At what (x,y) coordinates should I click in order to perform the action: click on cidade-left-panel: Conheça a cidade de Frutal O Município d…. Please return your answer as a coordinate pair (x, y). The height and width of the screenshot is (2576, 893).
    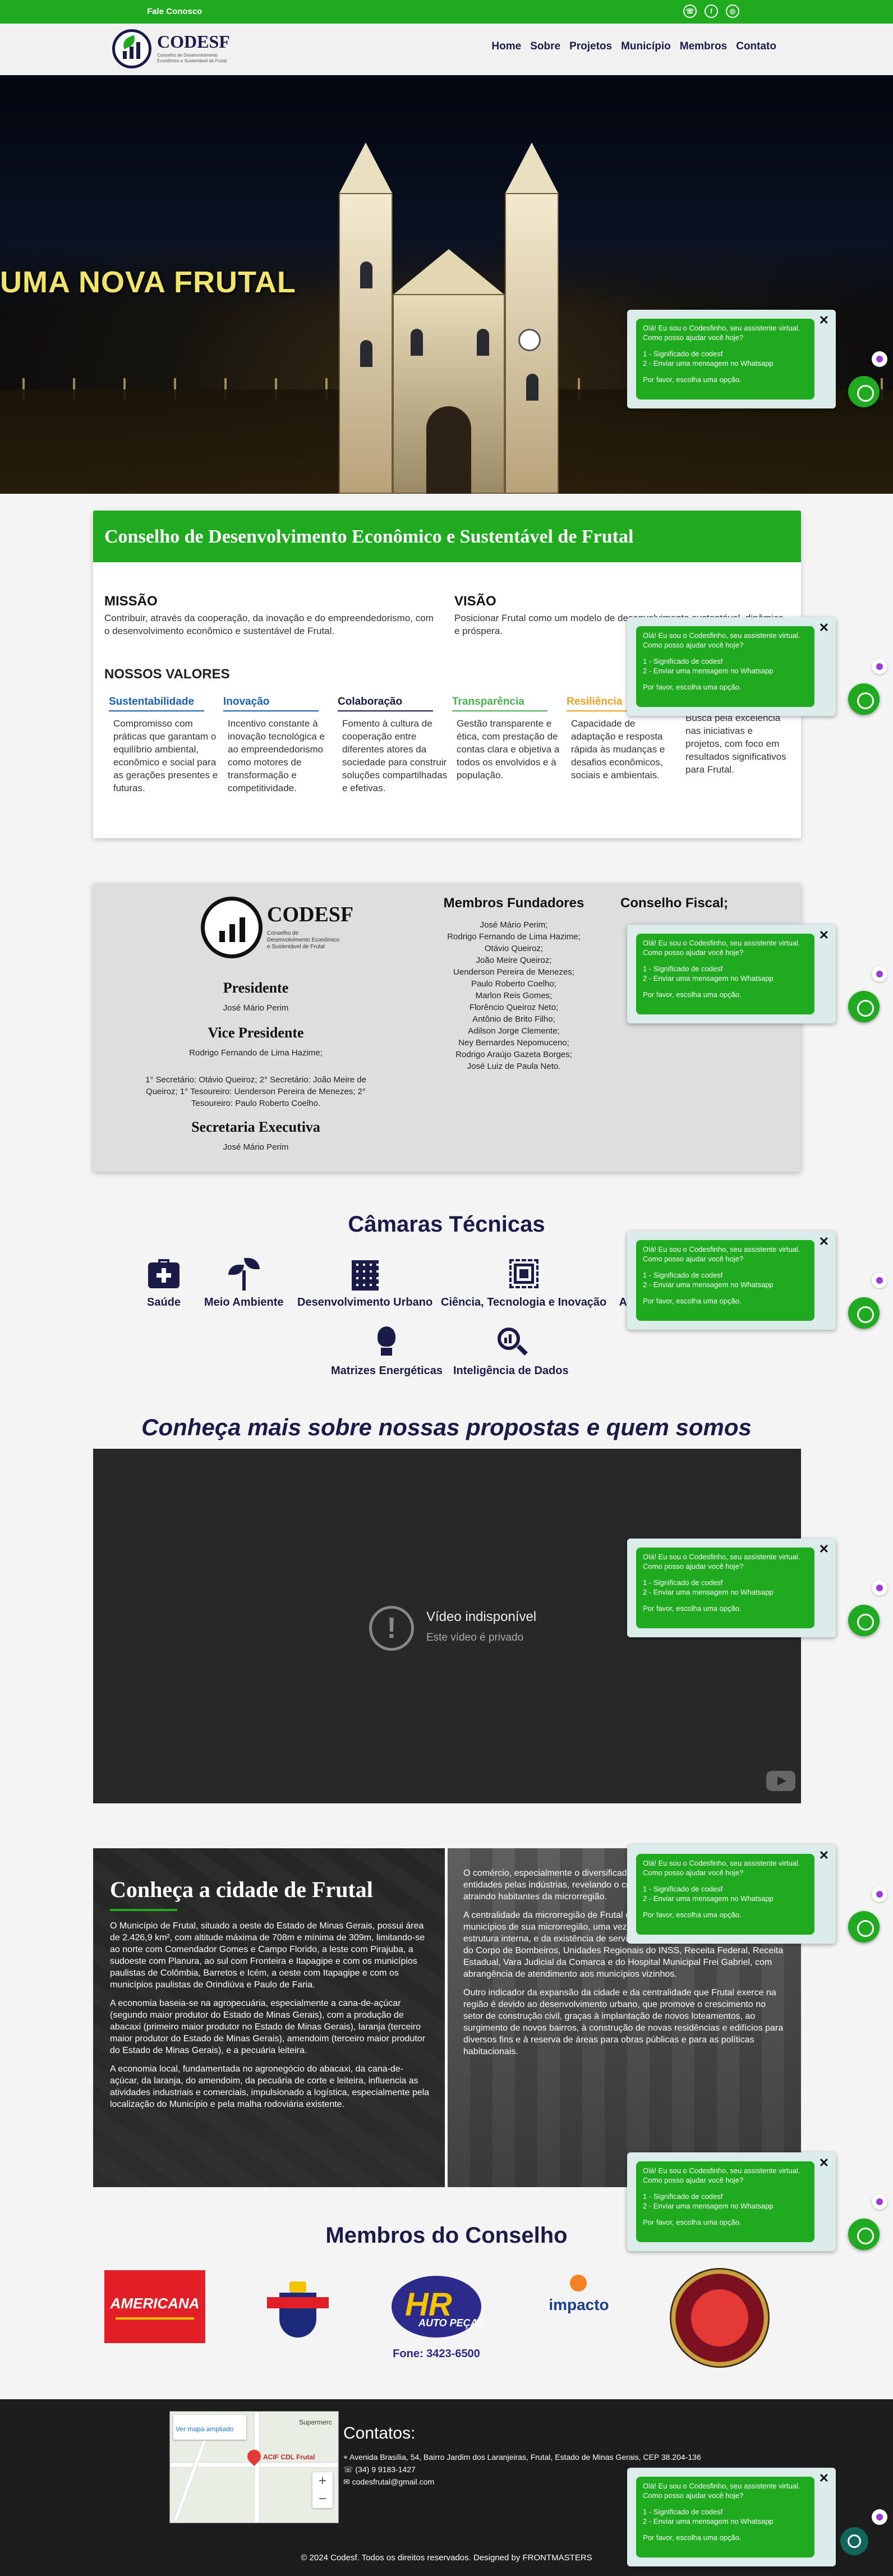
    Looking at the image, I should click on (269, 2017).